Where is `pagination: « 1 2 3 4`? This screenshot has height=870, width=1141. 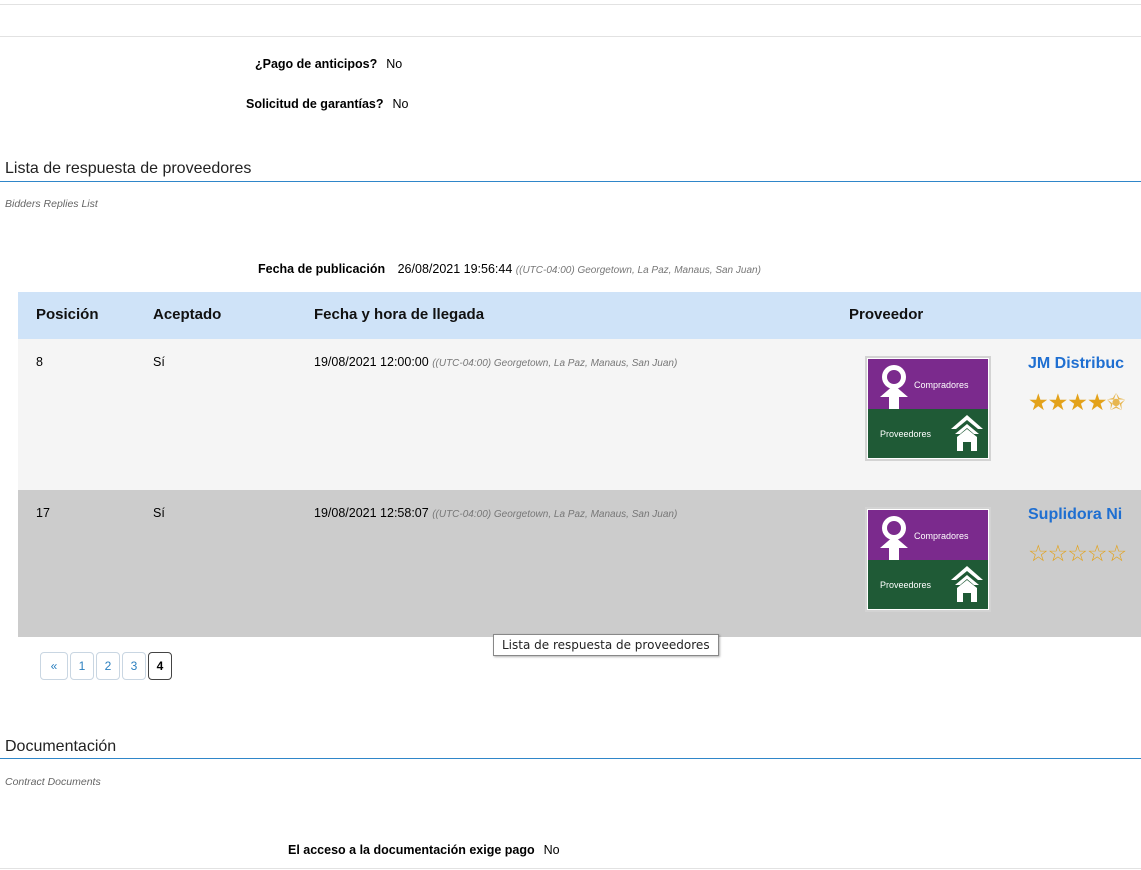
pagination: « 1 2 3 4 is located at coordinates (106, 666).